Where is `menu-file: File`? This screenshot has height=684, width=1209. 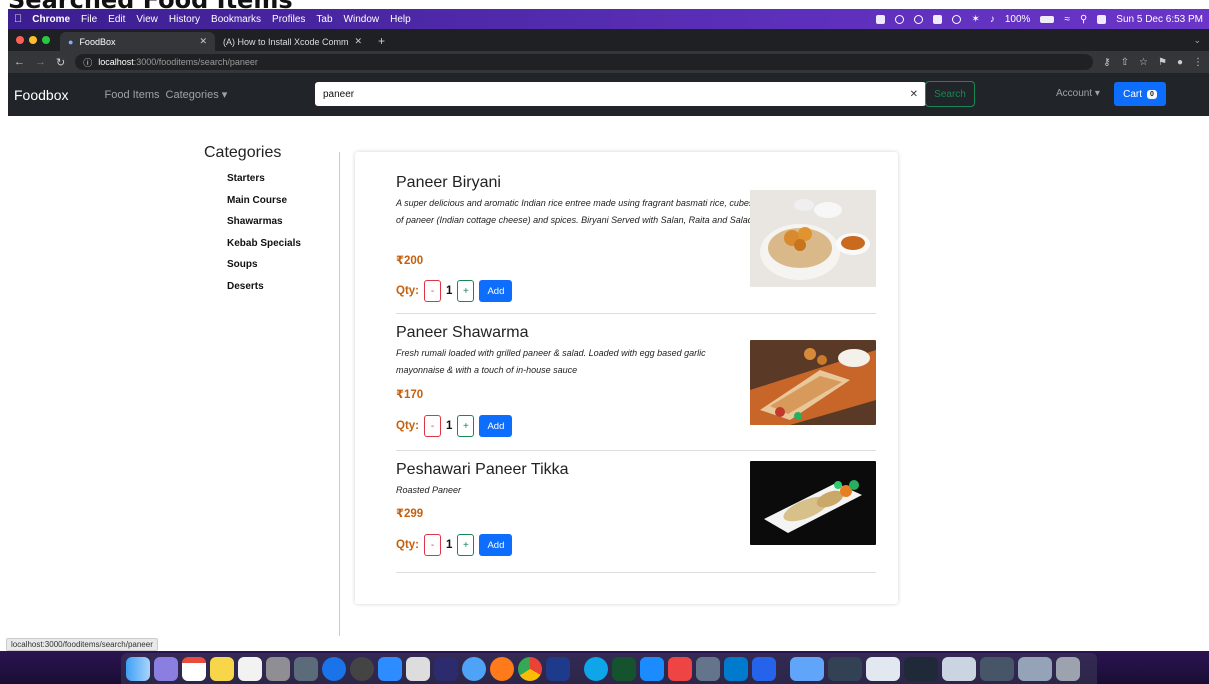
menu-file: File is located at coordinates (89, 19).